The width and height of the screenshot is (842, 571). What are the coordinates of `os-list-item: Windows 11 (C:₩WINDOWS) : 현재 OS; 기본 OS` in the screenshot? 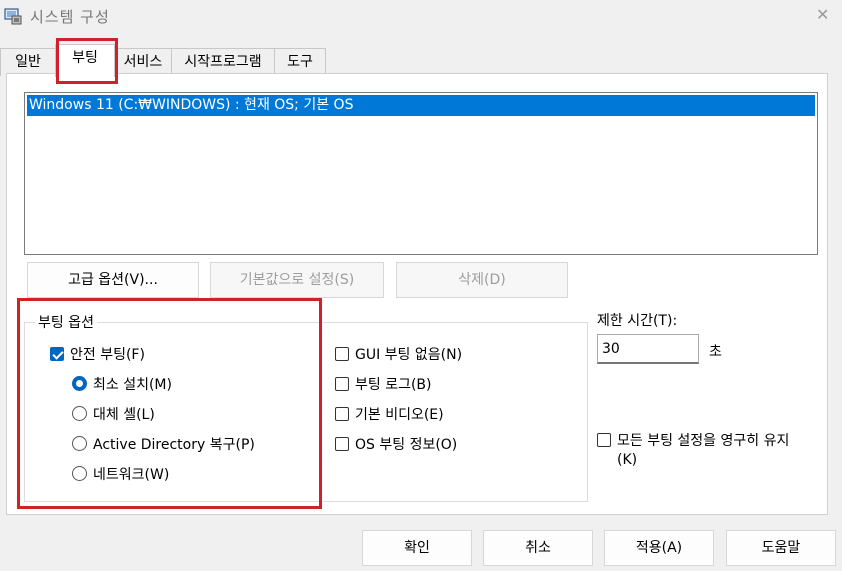 It's located at (421, 105).